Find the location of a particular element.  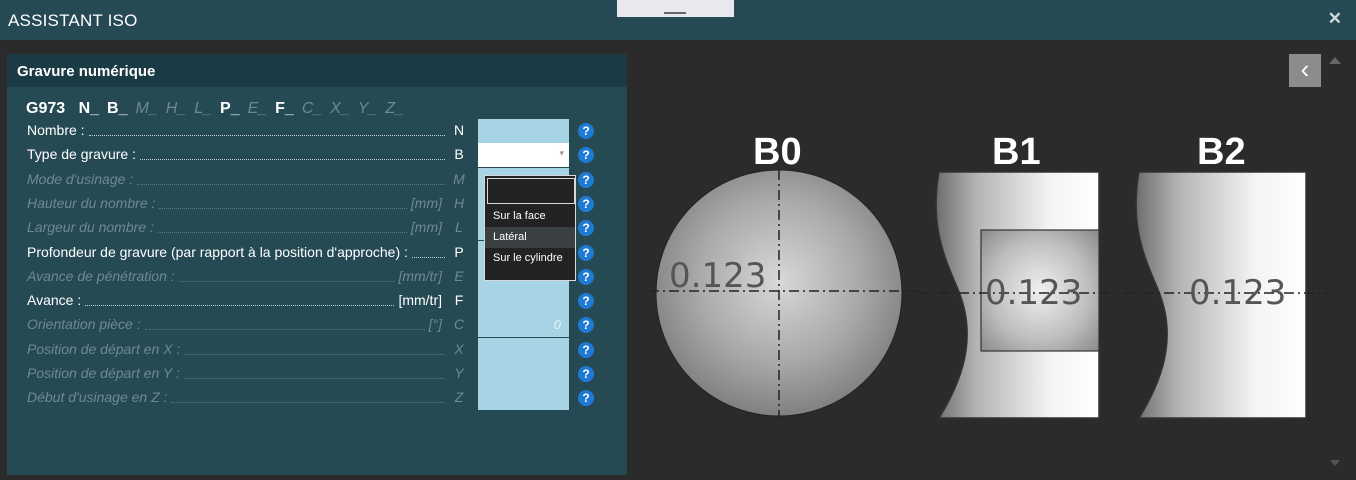

gcode-code: G973 is located at coordinates (46, 108).